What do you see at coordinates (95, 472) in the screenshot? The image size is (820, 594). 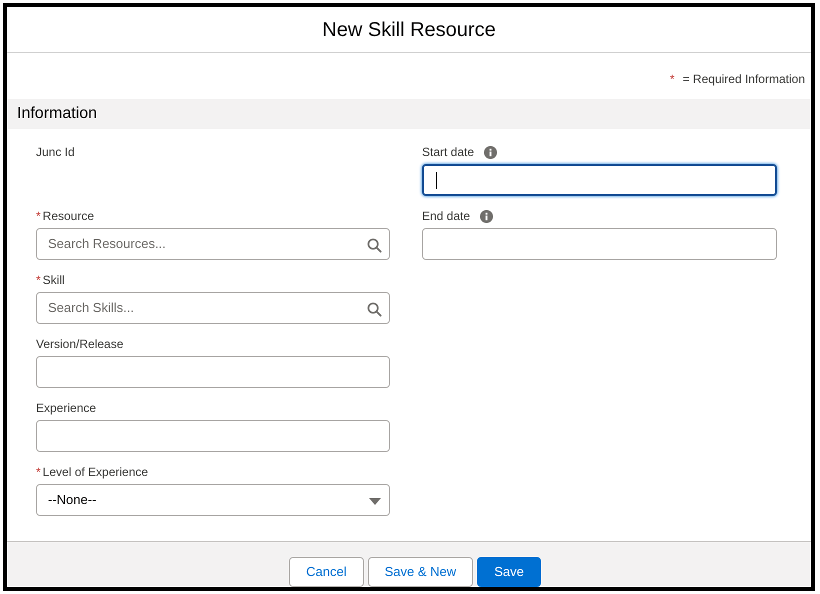 I see `field-label: Level of Experience` at bounding box center [95, 472].